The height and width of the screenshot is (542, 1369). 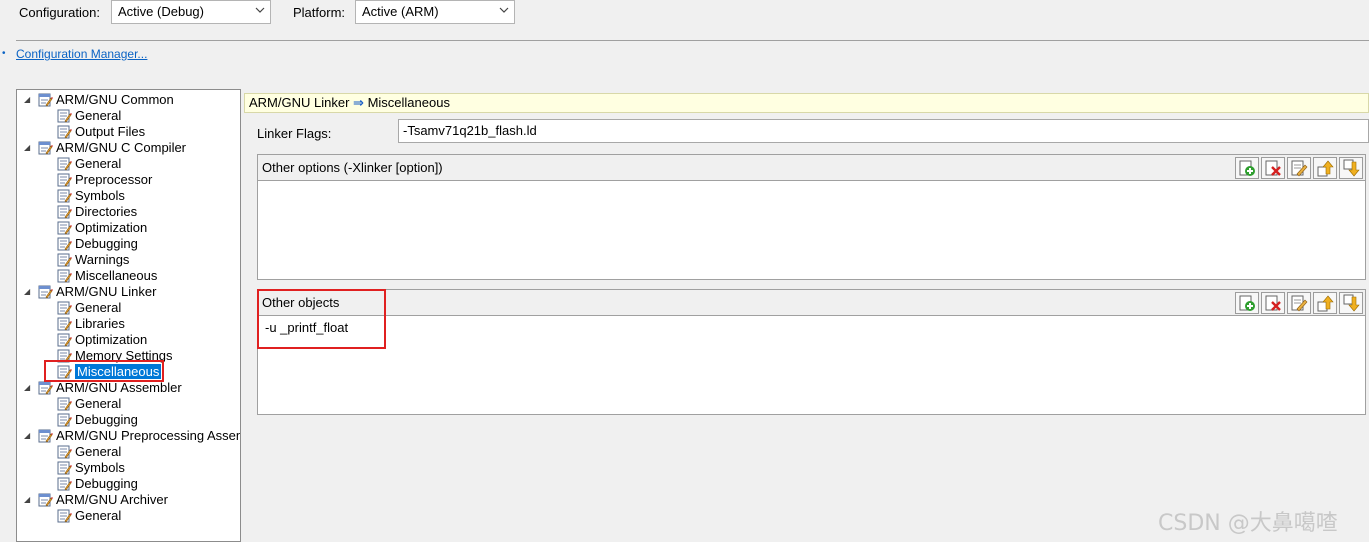 What do you see at coordinates (107, 276) in the screenshot?
I see `tree-item: Miscellaneous` at bounding box center [107, 276].